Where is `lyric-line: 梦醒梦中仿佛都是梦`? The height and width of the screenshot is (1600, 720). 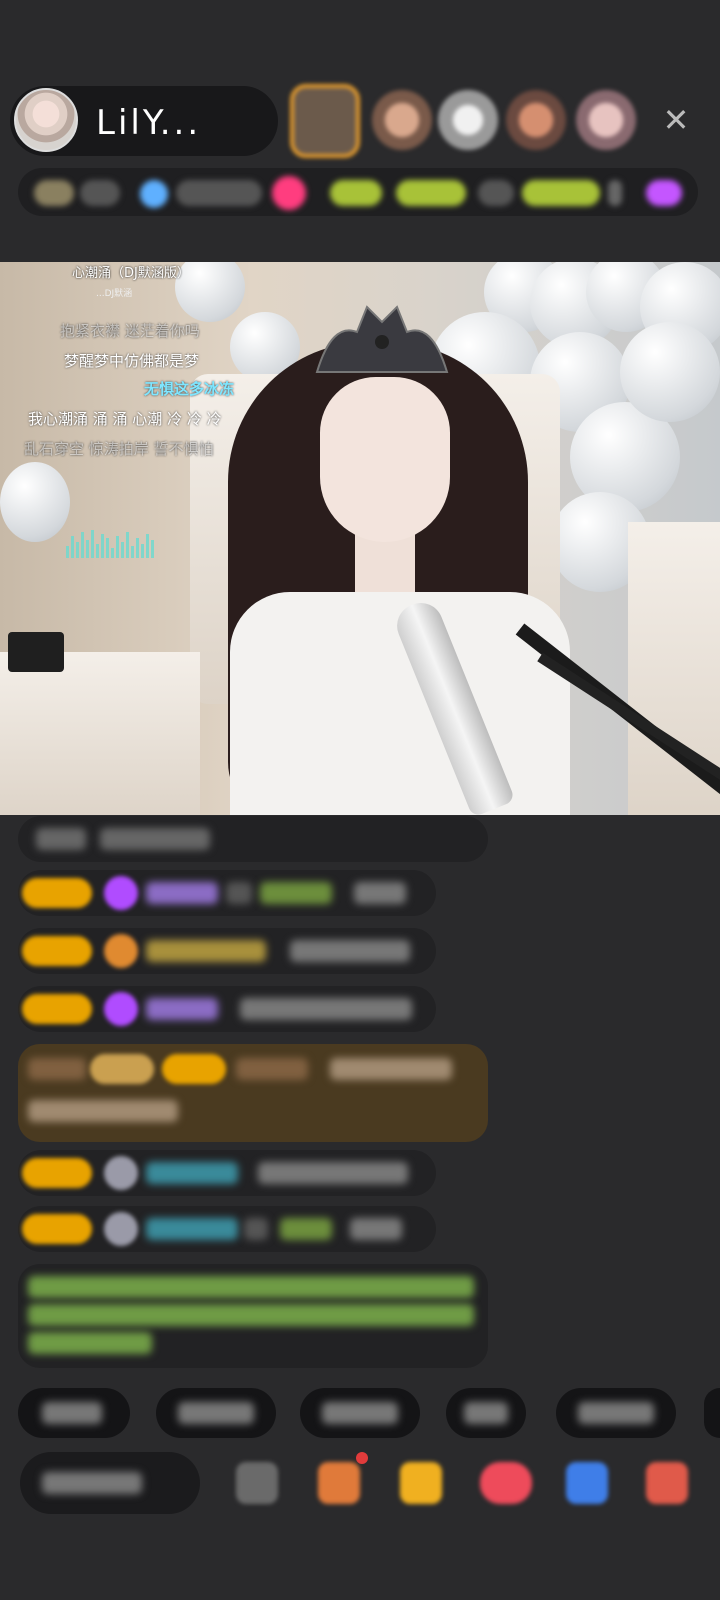 lyric-line: 梦醒梦中仿佛都是梦 is located at coordinates (132, 361).